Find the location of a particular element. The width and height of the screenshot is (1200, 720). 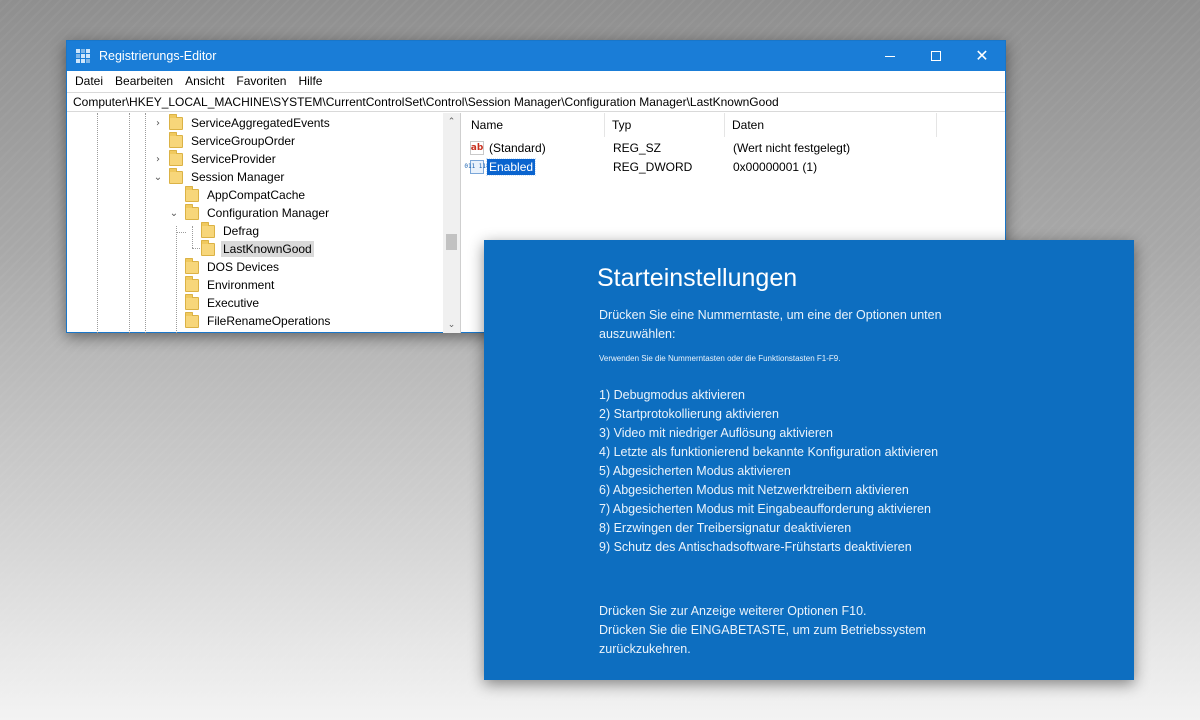

tree-item-label: Session Manager is located at coordinates (238, 177).